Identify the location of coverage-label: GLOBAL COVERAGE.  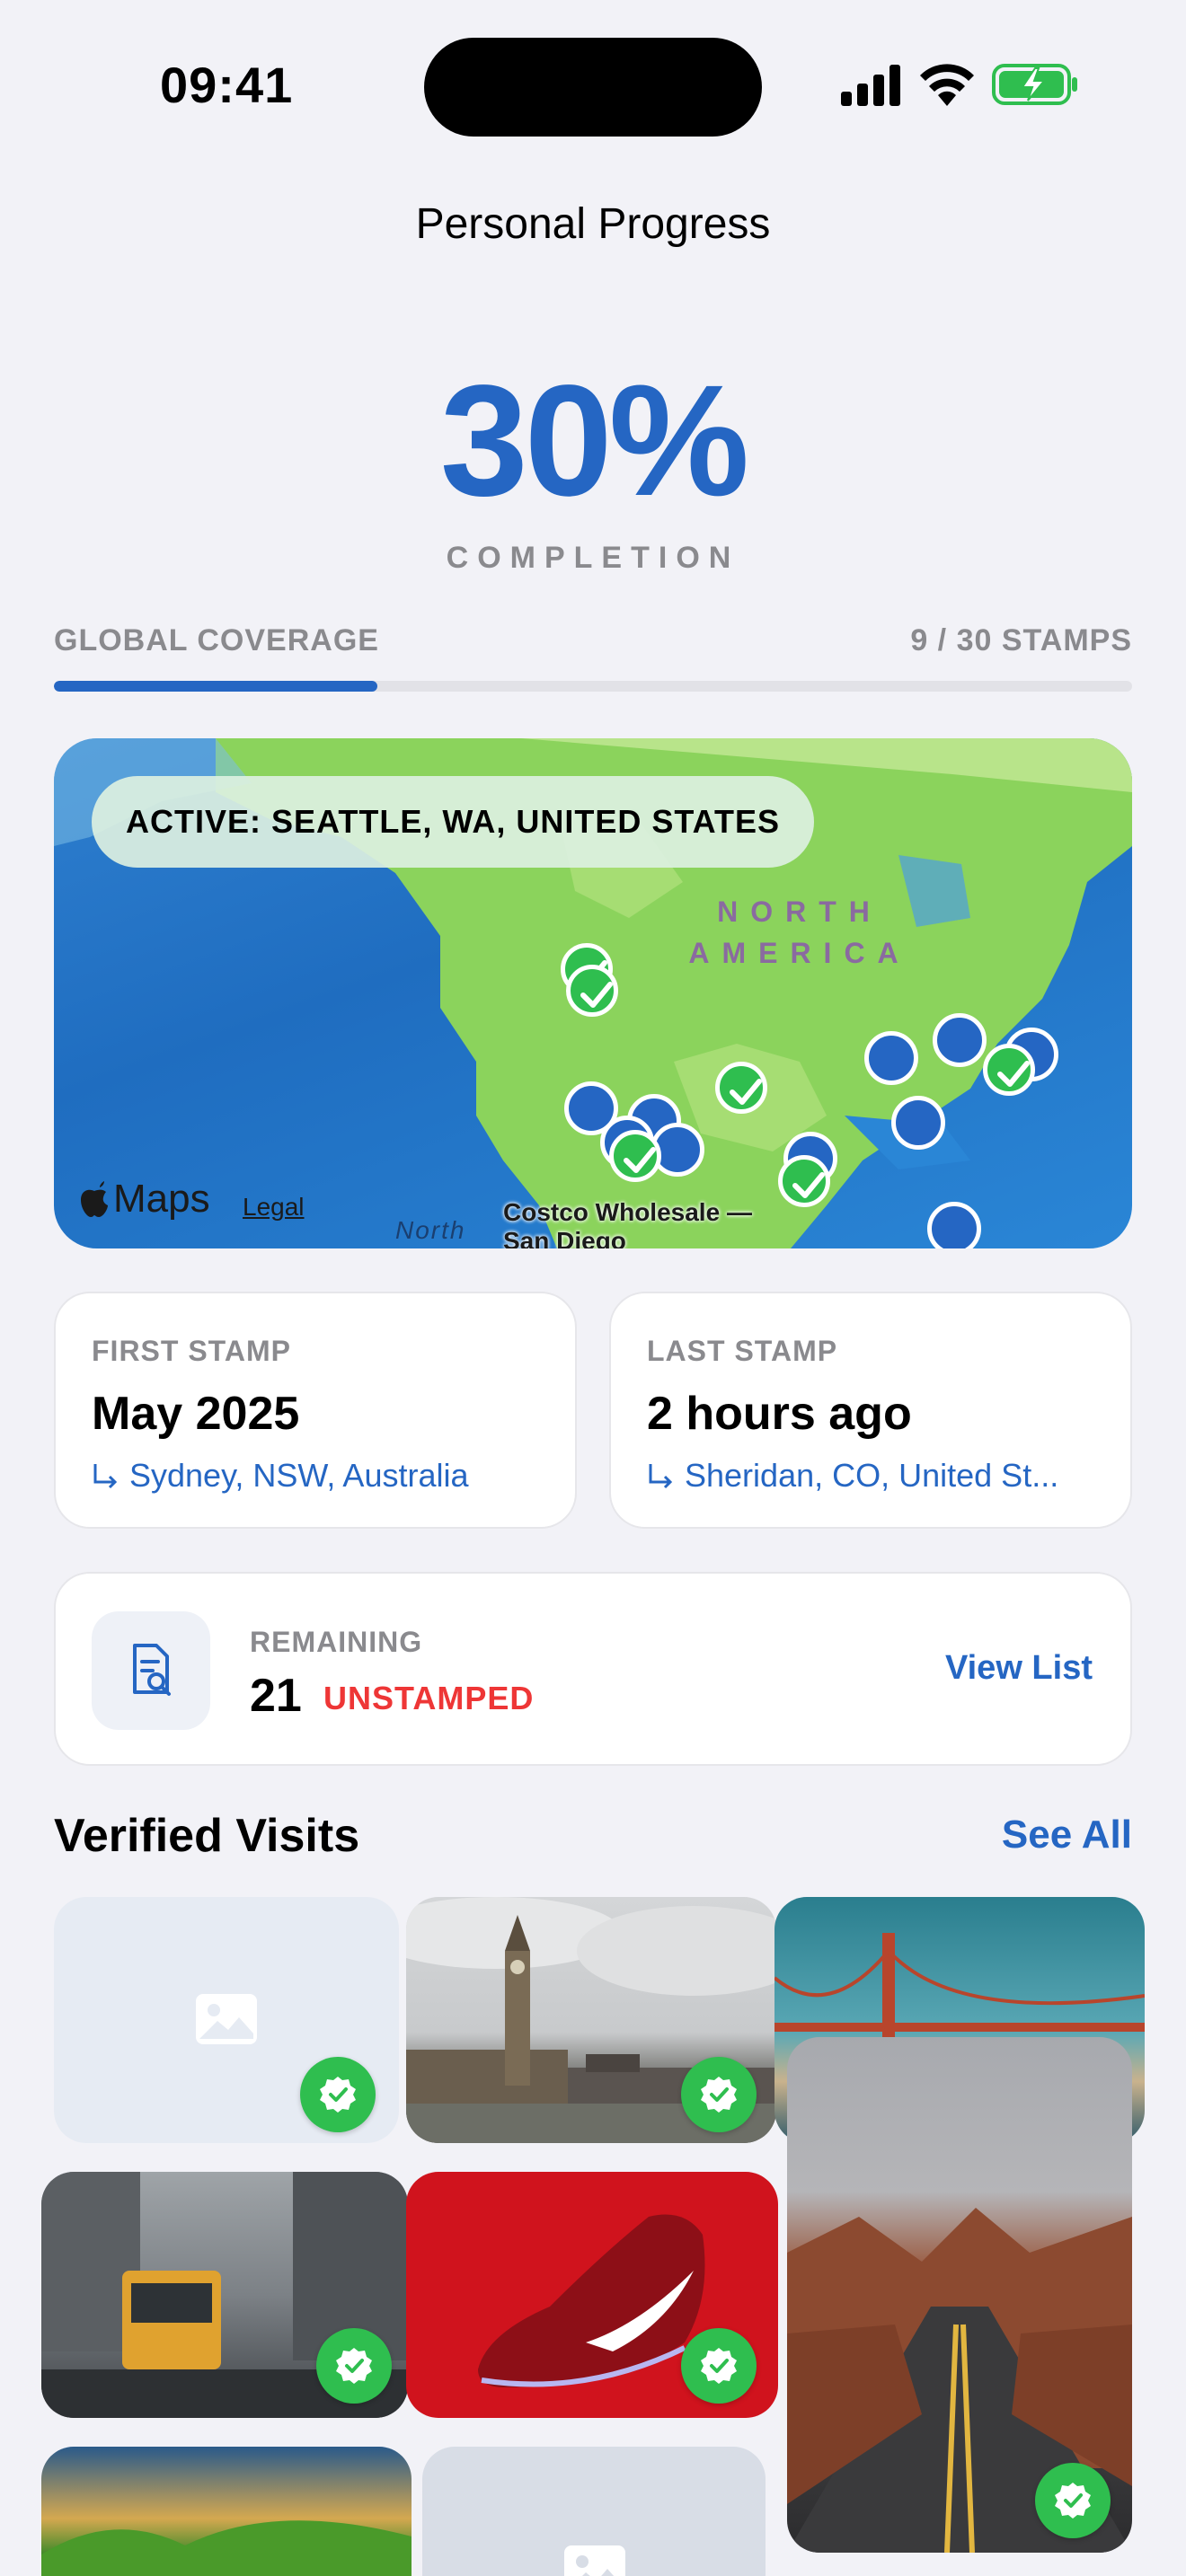
(216, 640).